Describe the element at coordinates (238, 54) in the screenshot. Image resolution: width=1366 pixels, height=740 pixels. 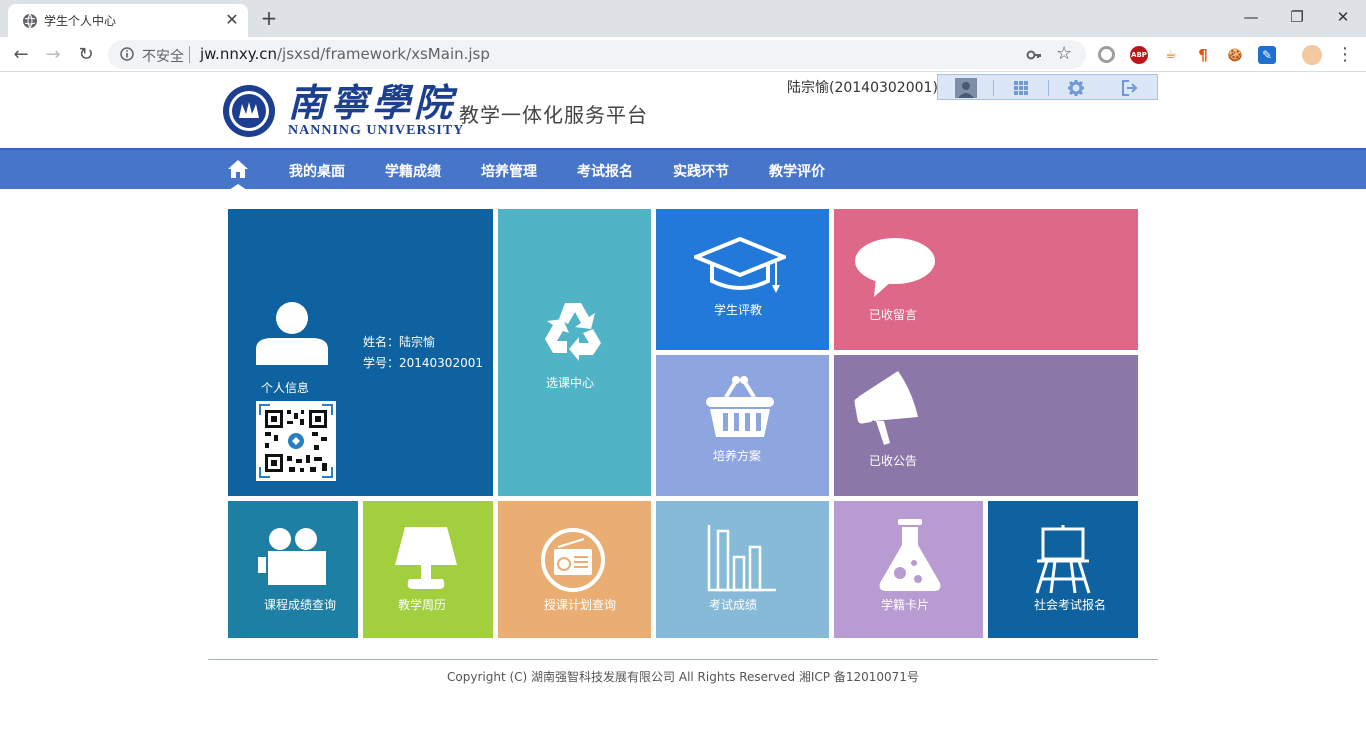
I see `url-host: jw.nnxy.cn` at that location.